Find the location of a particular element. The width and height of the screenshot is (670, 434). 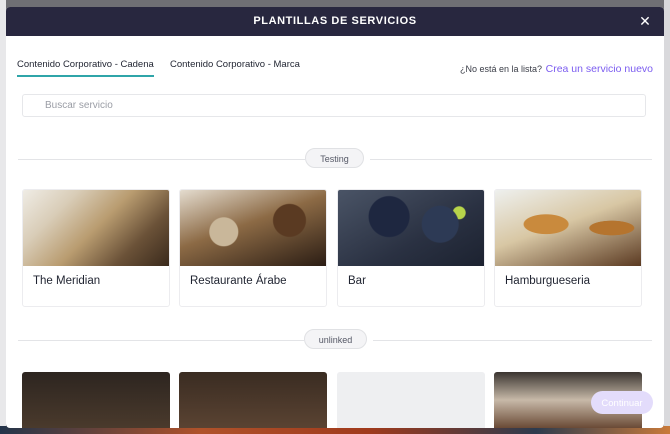

service-card-bar: Bar is located at coordinates (411, 248).